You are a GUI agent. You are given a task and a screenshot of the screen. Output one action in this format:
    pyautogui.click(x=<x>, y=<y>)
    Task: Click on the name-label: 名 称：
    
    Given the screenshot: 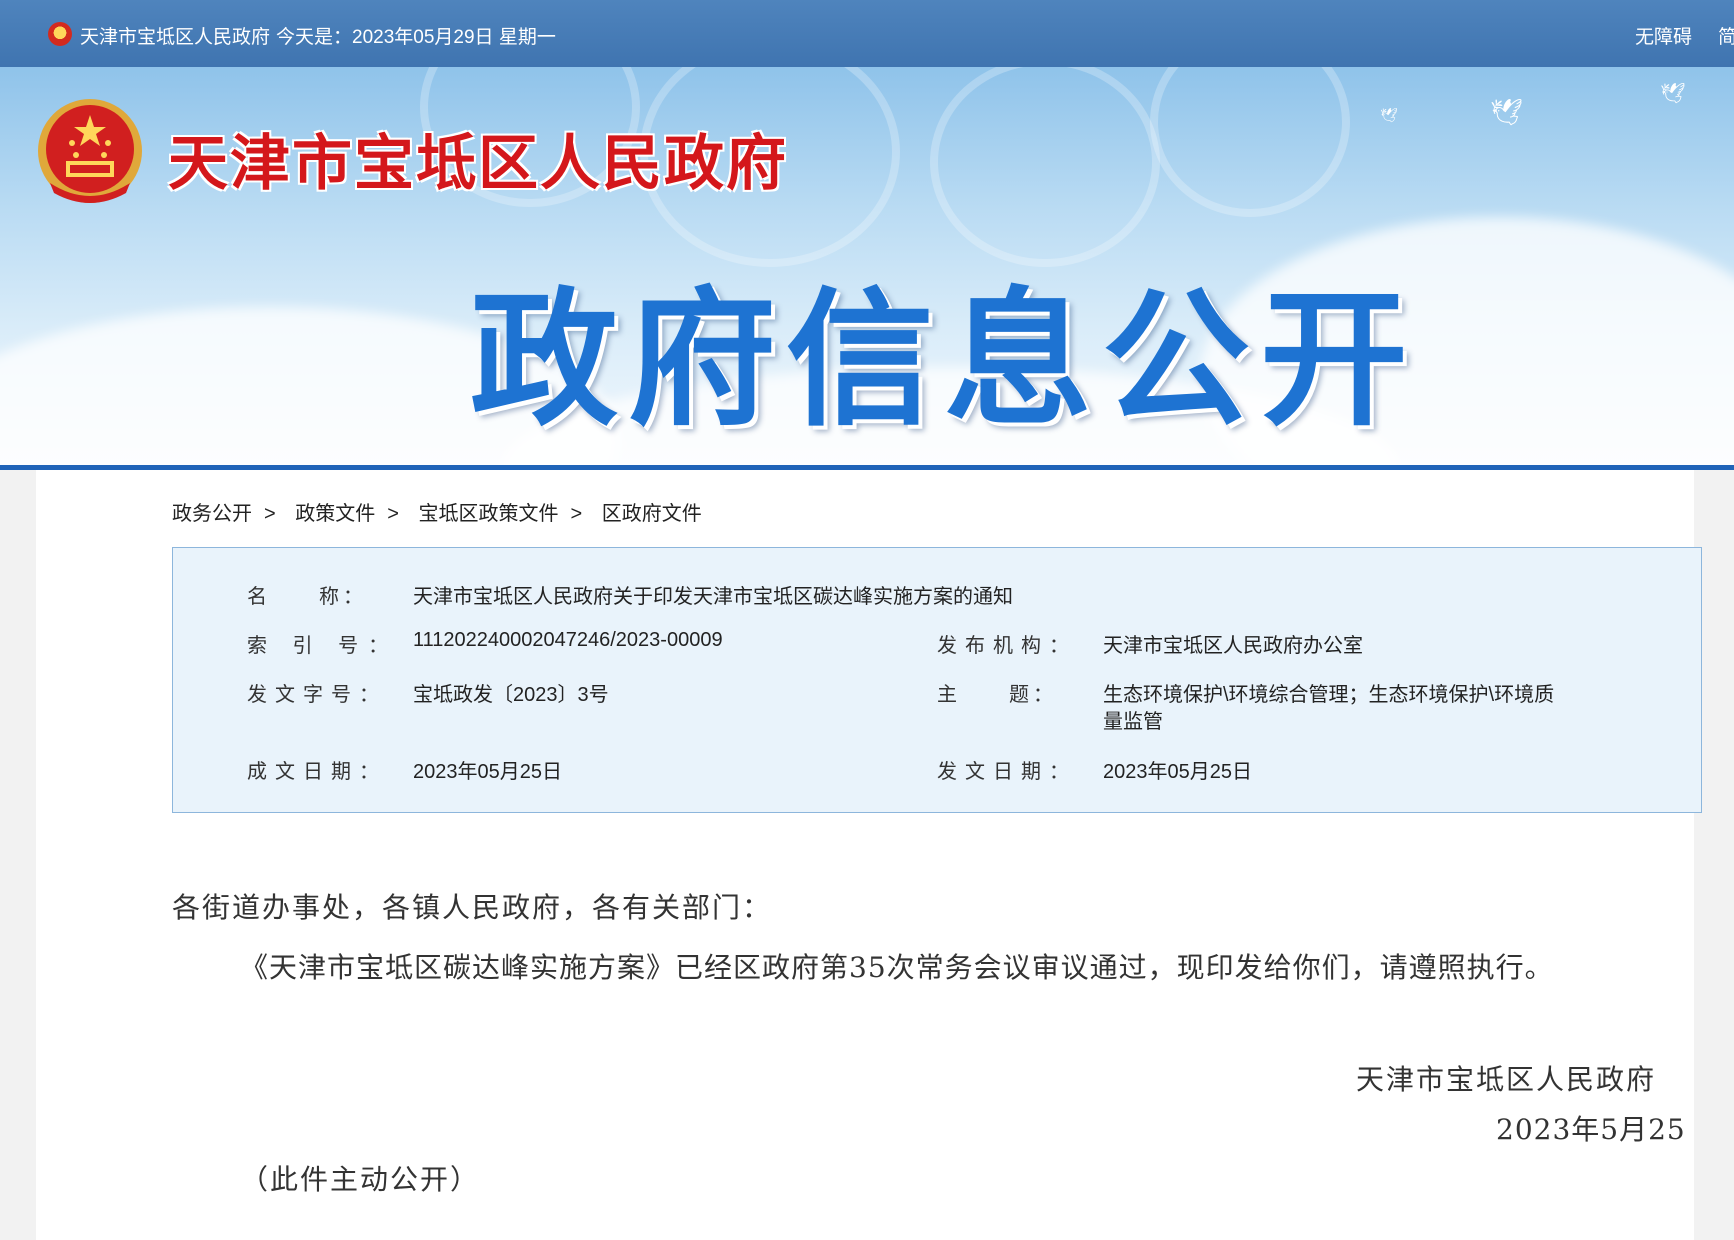 What is the action you would take?
    pyautogui.click(x=307, y=597)
    